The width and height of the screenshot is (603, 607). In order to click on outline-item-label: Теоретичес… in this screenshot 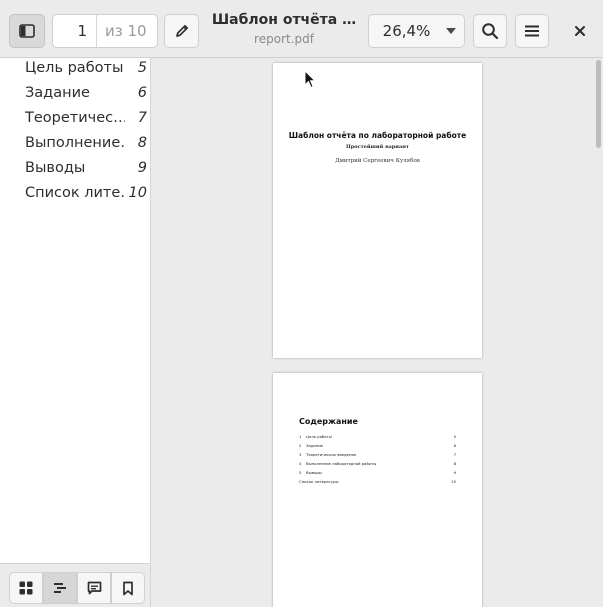, I will do `click(75, 117)`.